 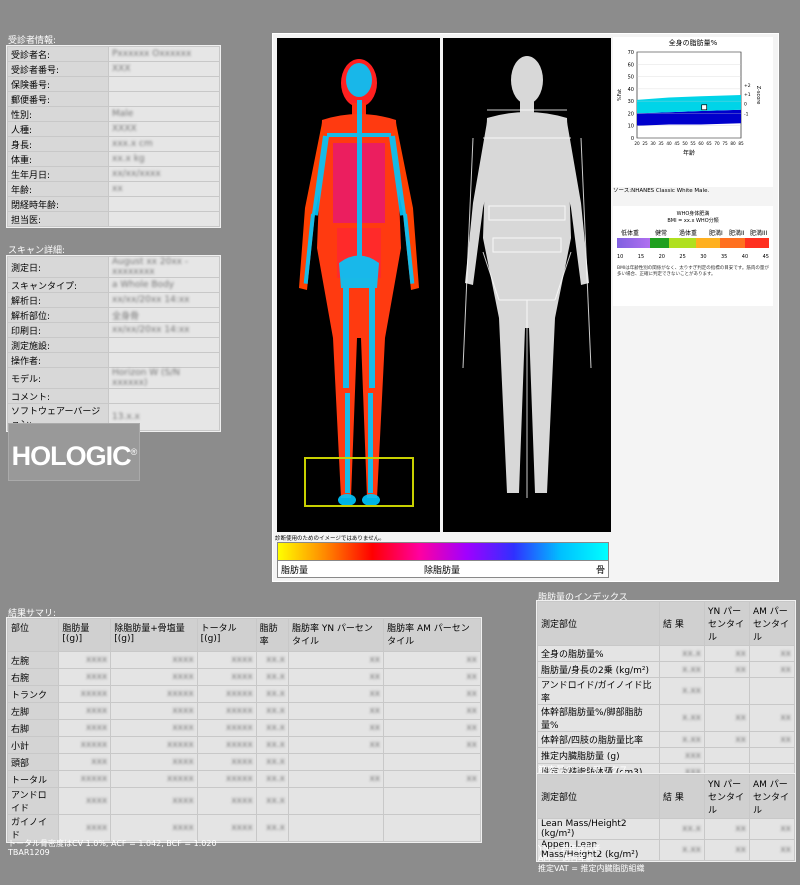 What do you see at coordinates (747, 95) in the screenshot?
I see `z-tick-label: +1` at bounding box center [747, 95].